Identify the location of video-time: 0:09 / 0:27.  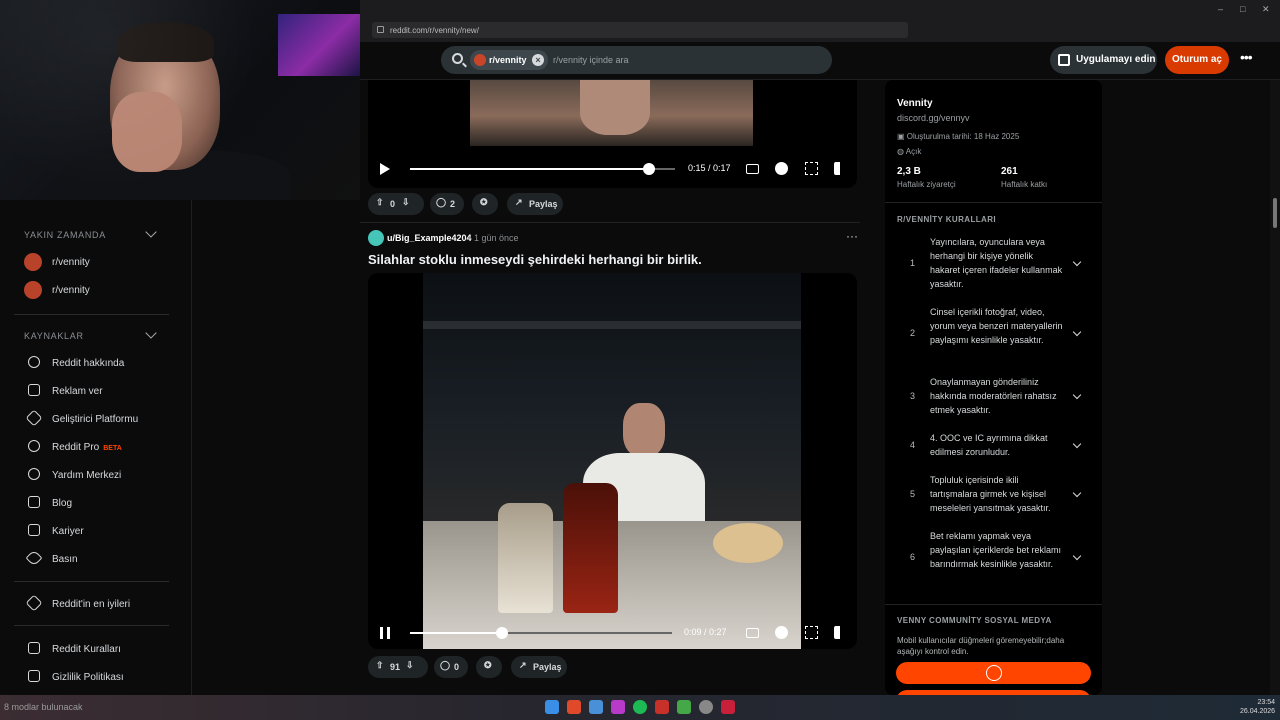
(705, 632).